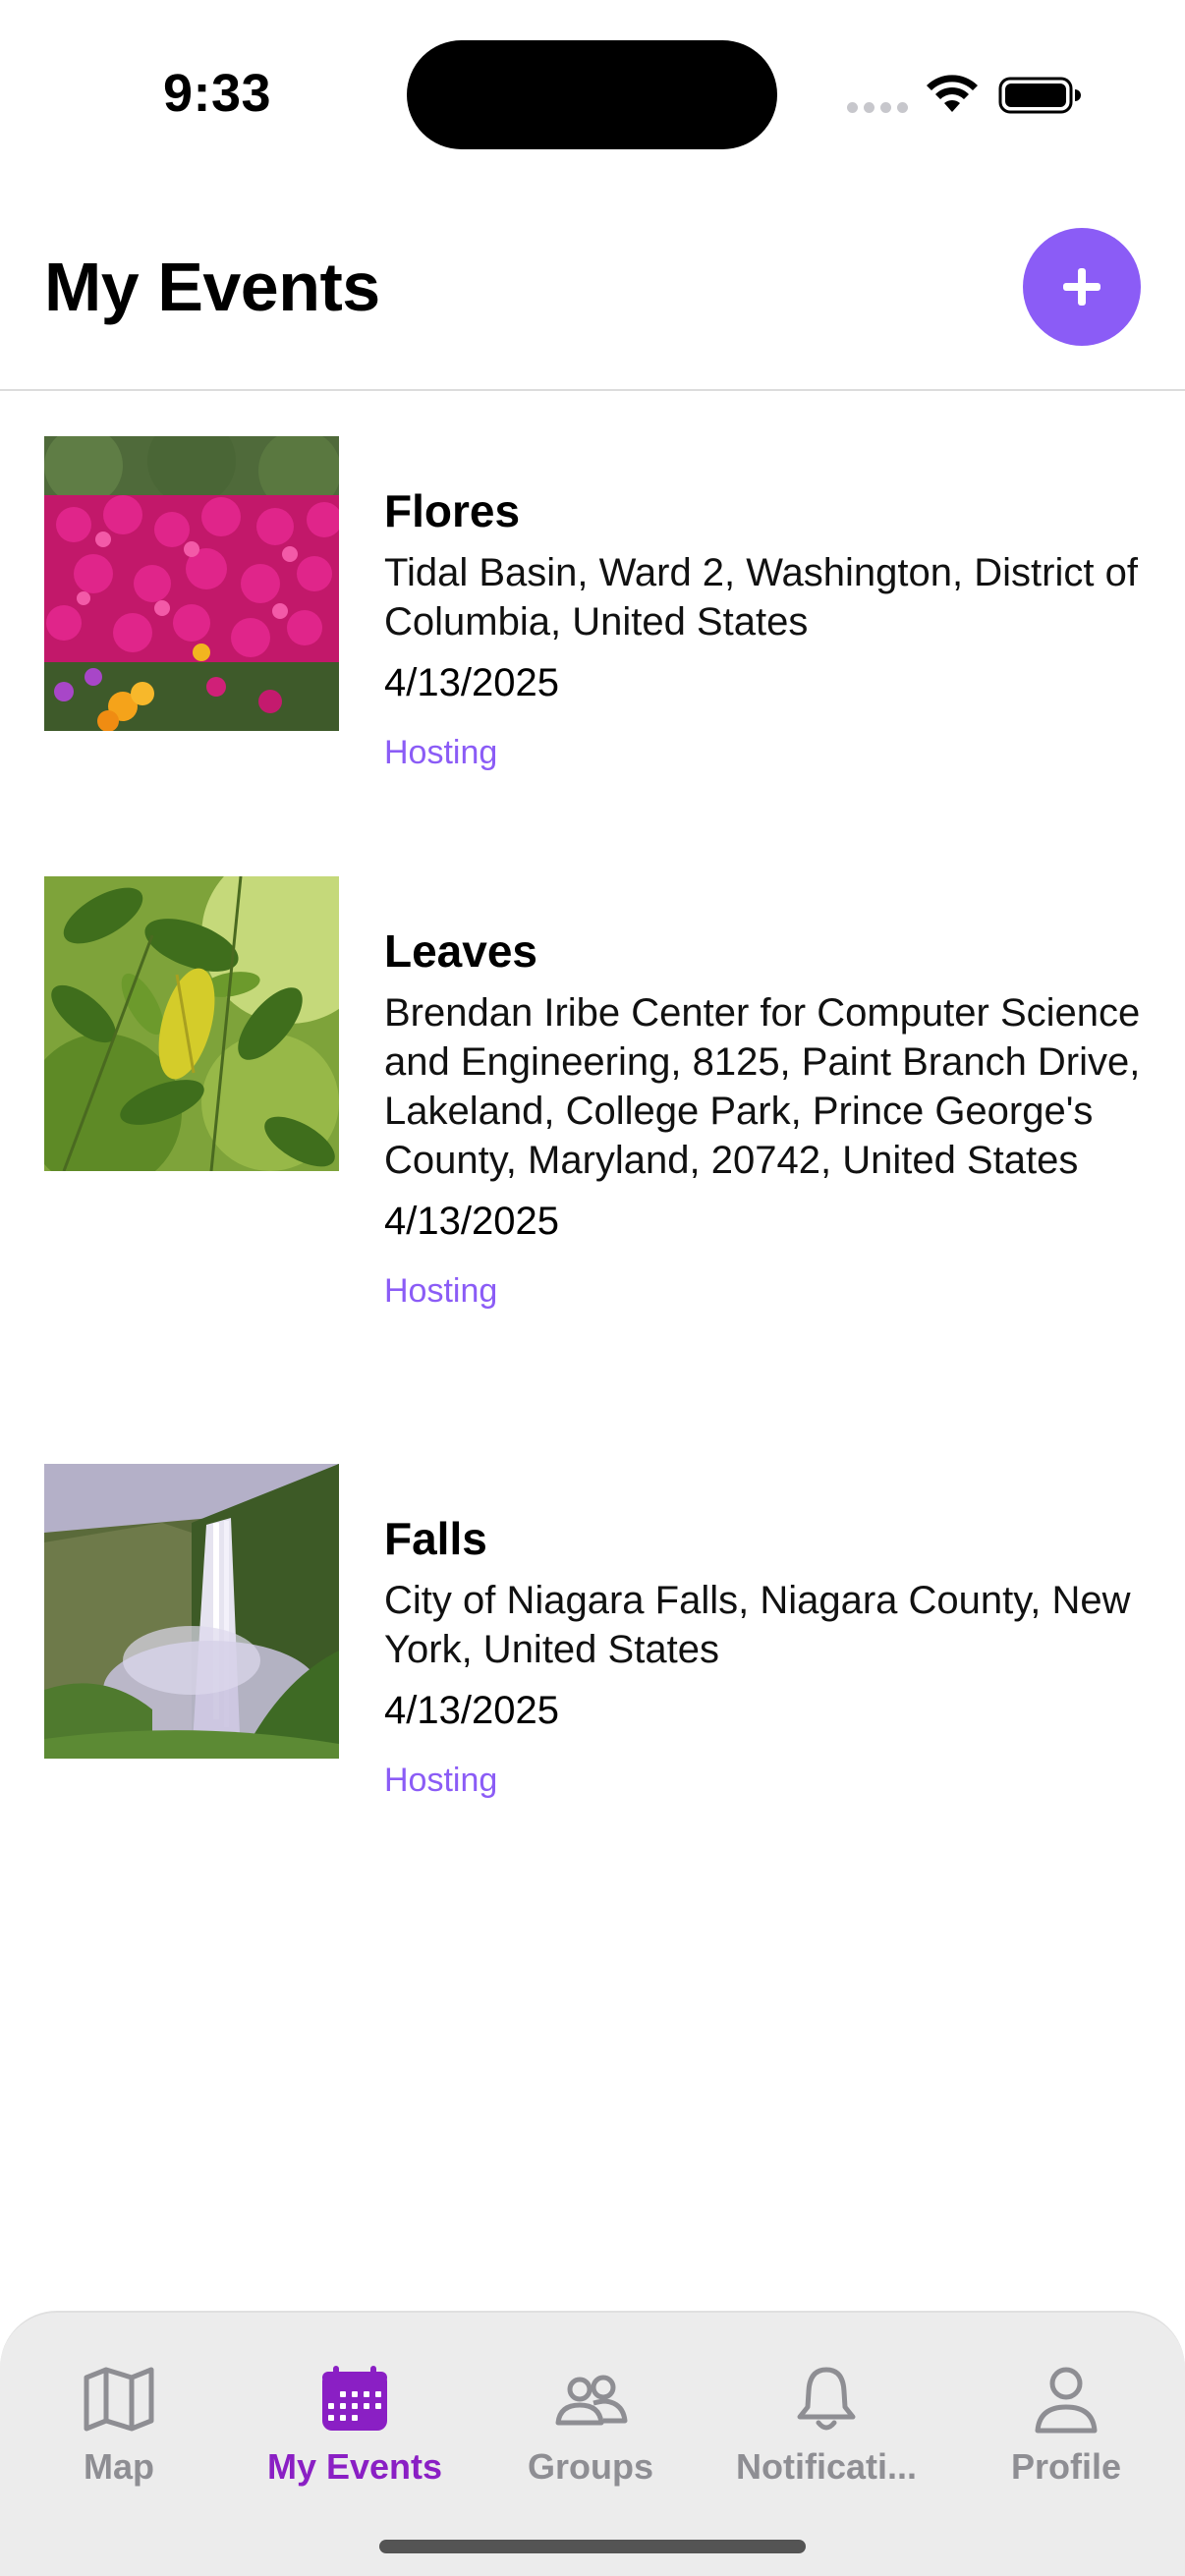 The width and height of the screenshot is (1185, 2576). Describe the element at coordinates (592, 2400) in the screenshot. I see `groups-icon` at that location.